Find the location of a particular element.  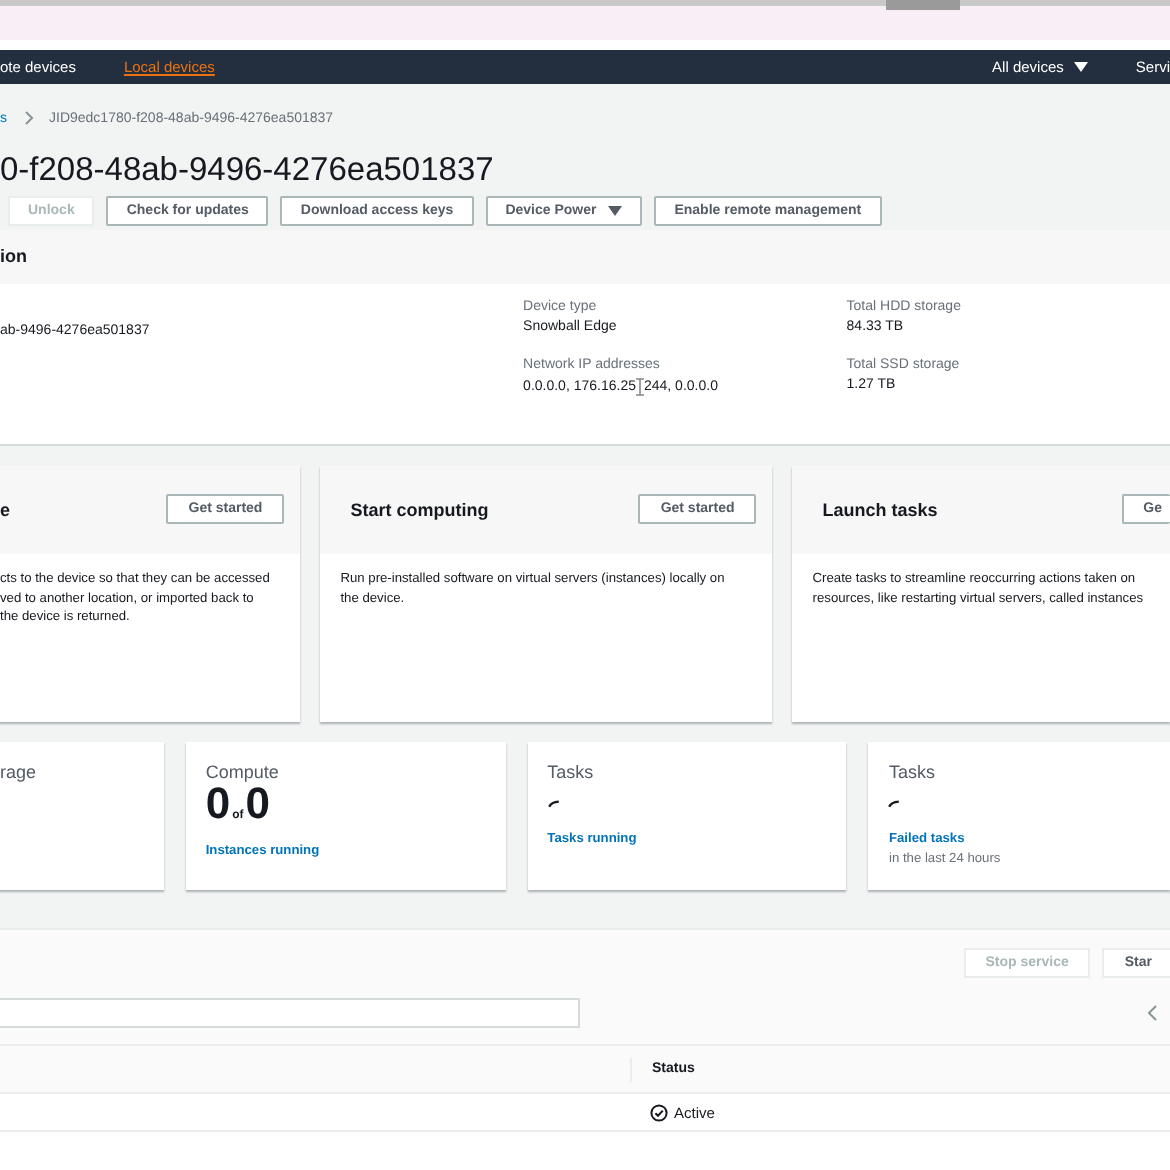

metric-title: Compute is located at coordinates (243, 771).